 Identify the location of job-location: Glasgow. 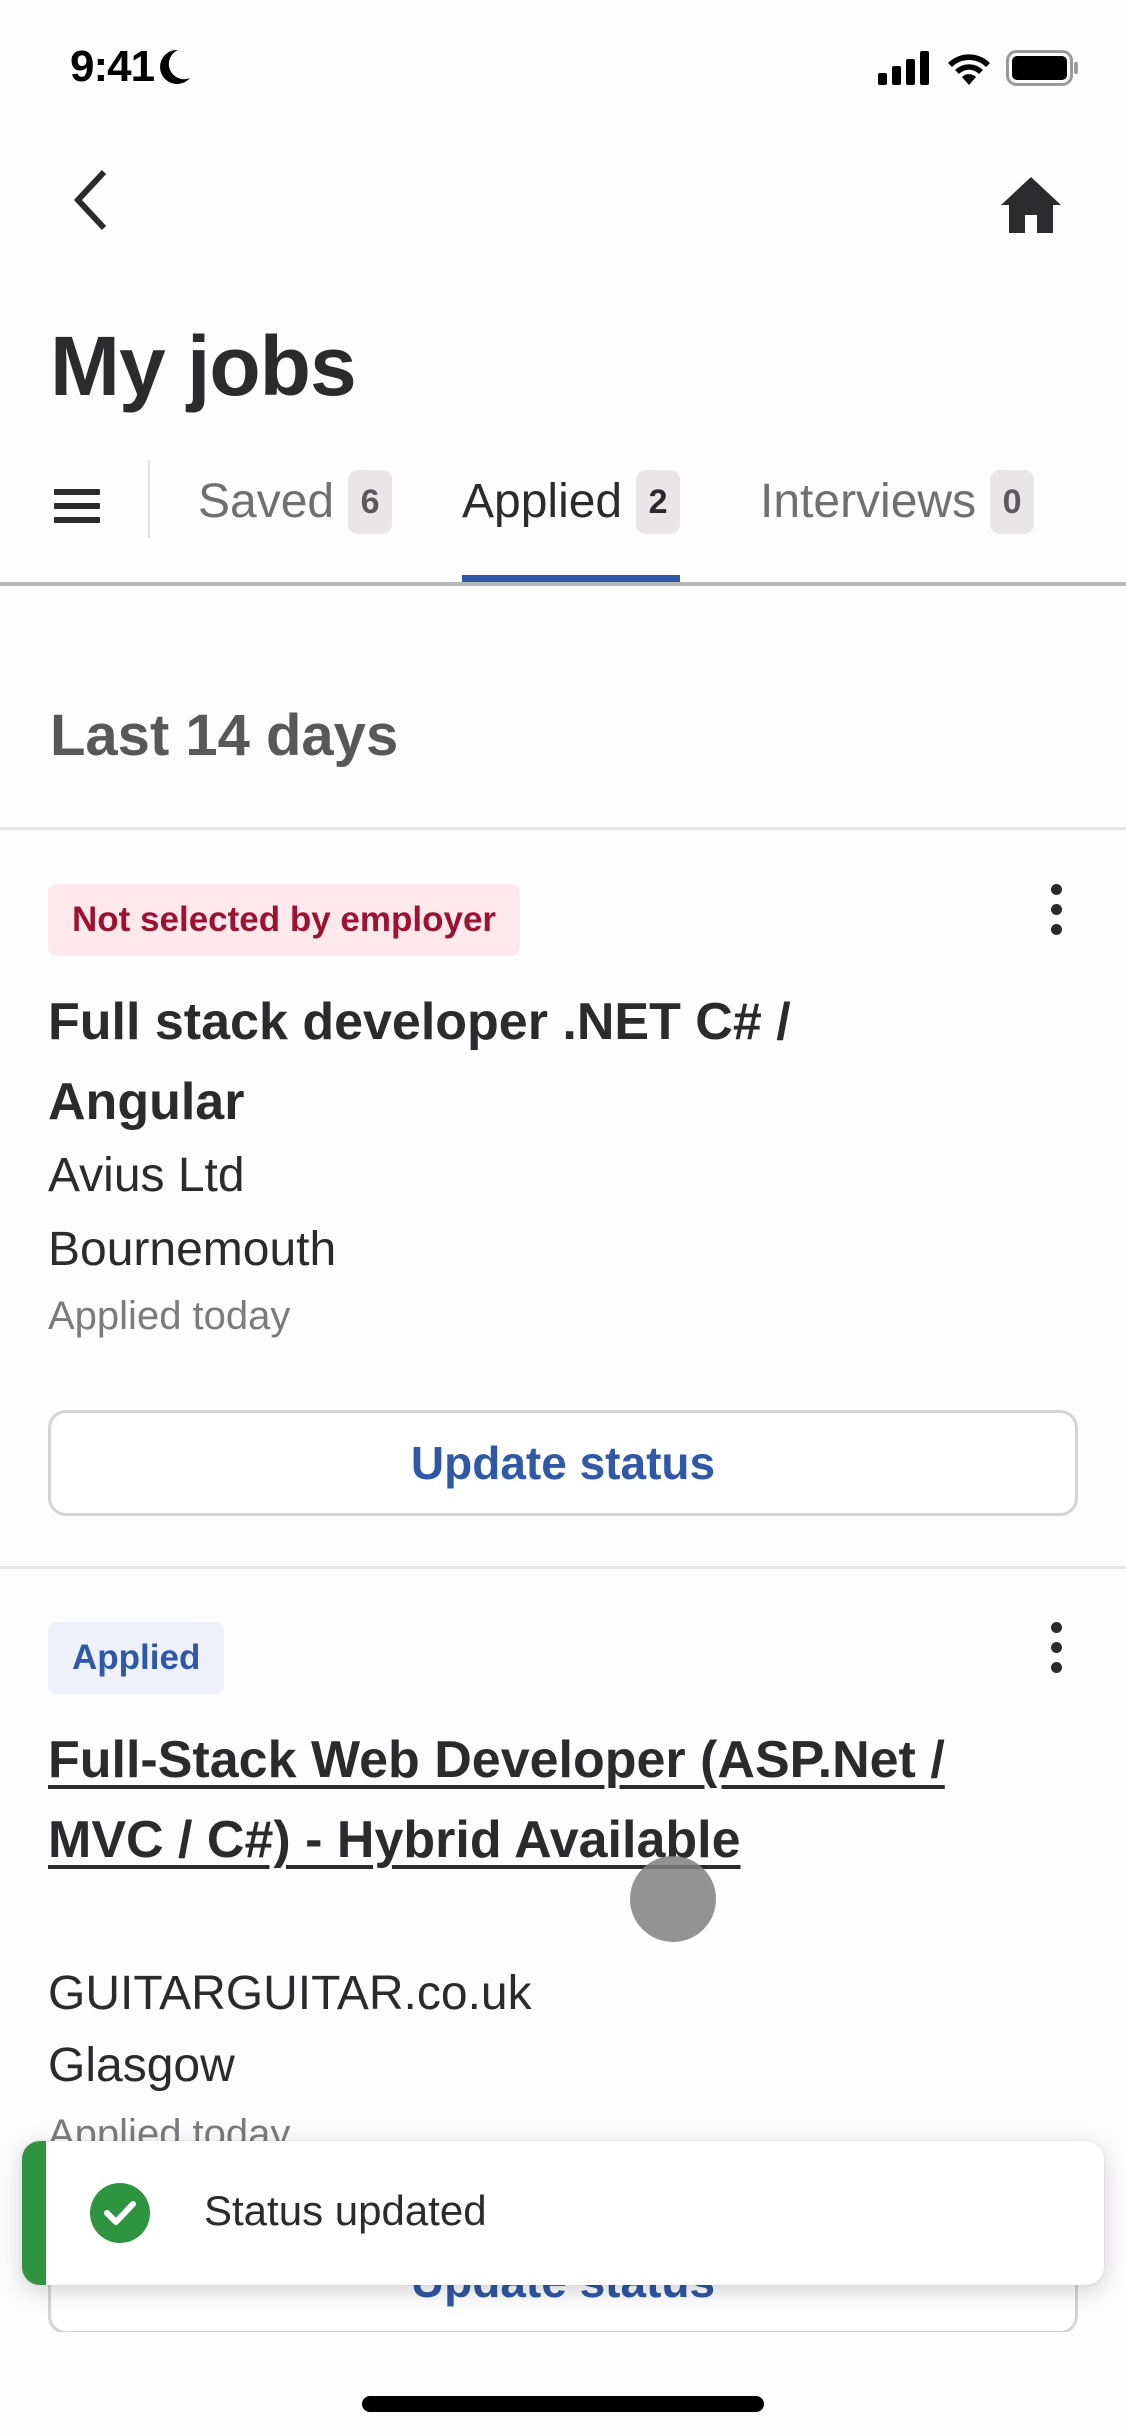
(141, 2065).